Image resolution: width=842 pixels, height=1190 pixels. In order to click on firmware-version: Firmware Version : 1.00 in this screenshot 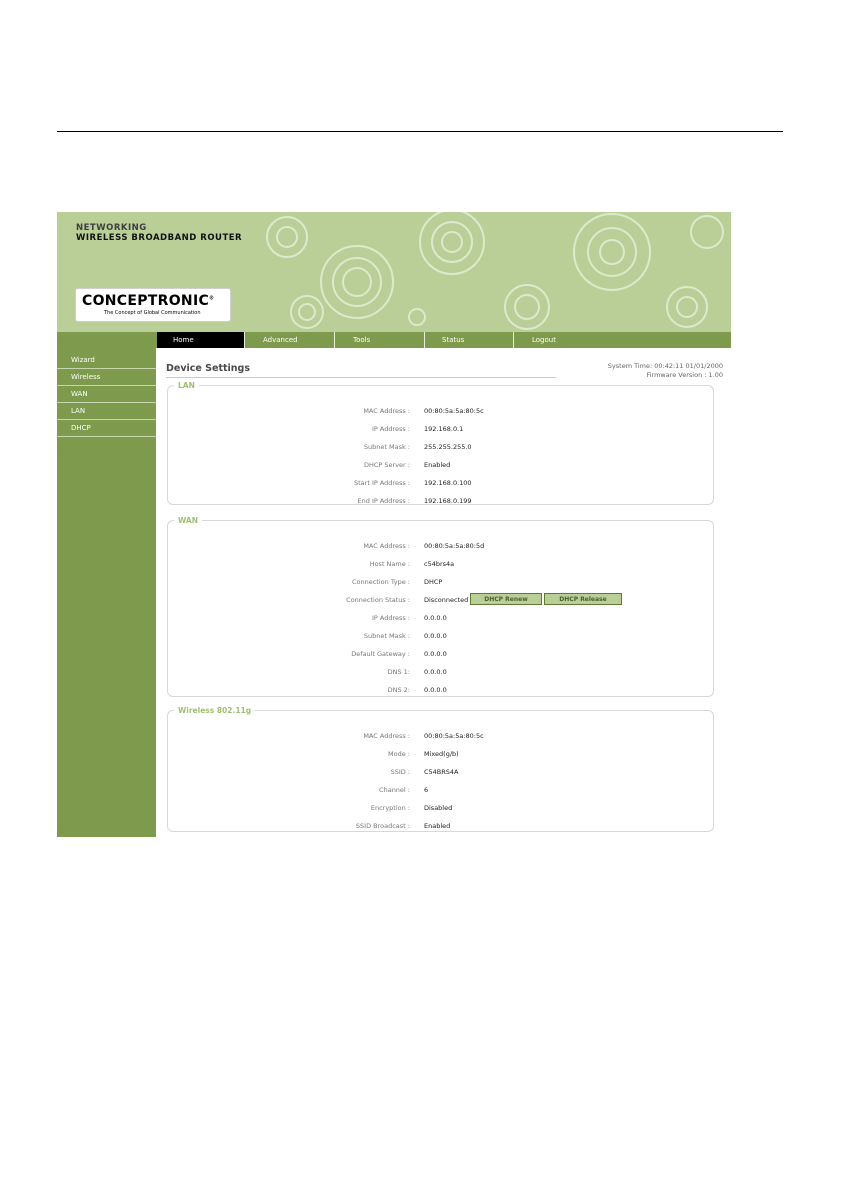, I will do `click(684, 375)`.